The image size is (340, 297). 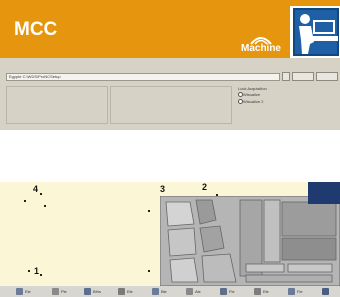 What do you see at coordinates (36, 189) in the screenshot?
I see `marker-4: 4` at bounding box center [36, 189].